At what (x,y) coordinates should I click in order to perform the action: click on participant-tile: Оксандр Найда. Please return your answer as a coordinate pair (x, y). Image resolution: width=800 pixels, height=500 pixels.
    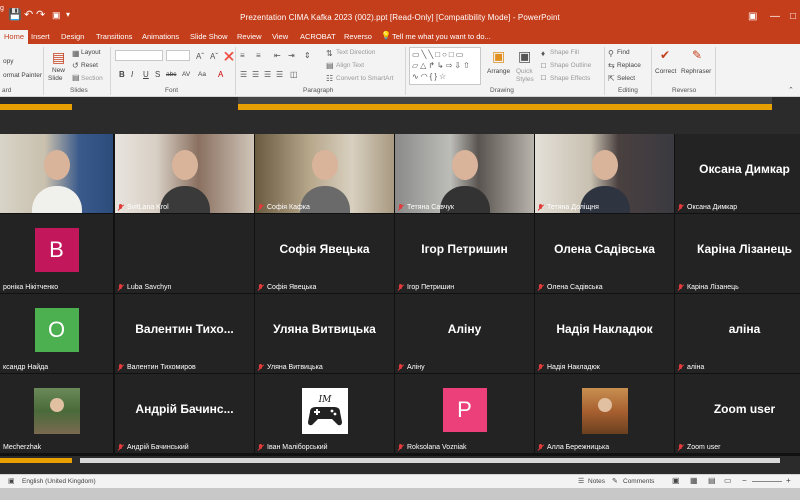
    Looking at the image, I should click on (56, 333).